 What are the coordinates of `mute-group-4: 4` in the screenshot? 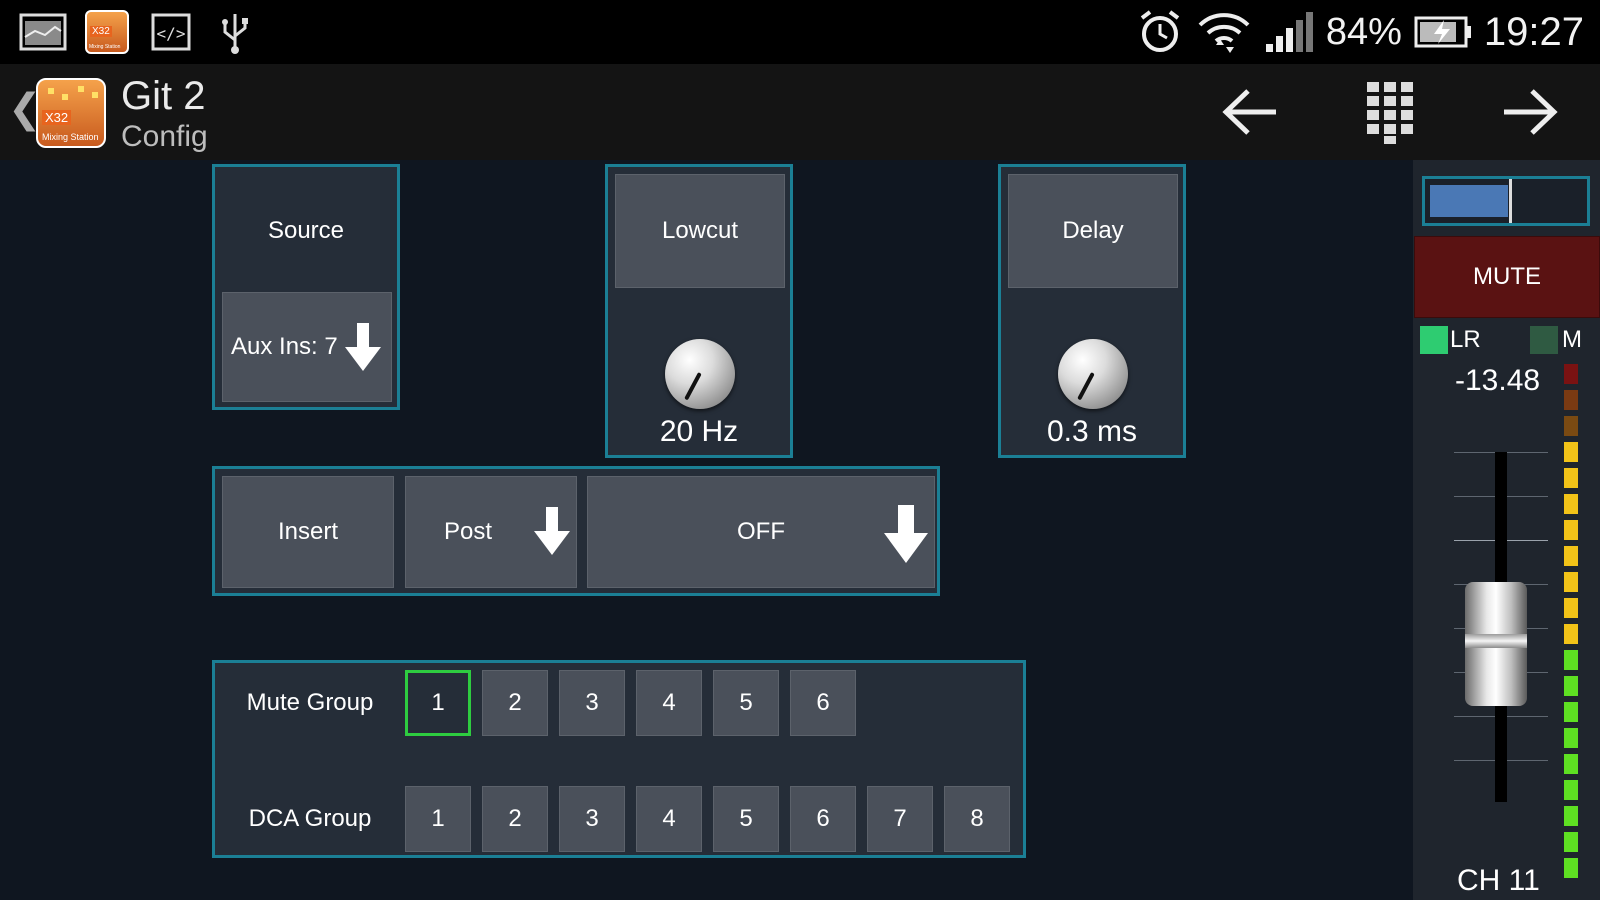 It's located at (669, 703).